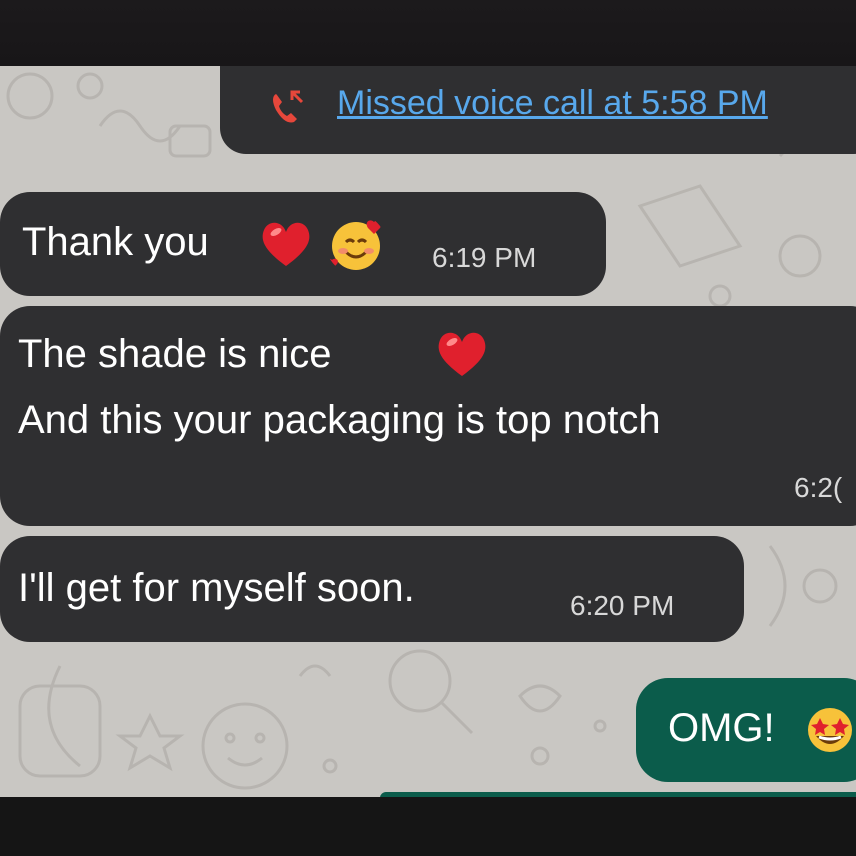 The height and width of the screenshot is (856, 856). I want to click on star-struck-icon, so click(830, 730).